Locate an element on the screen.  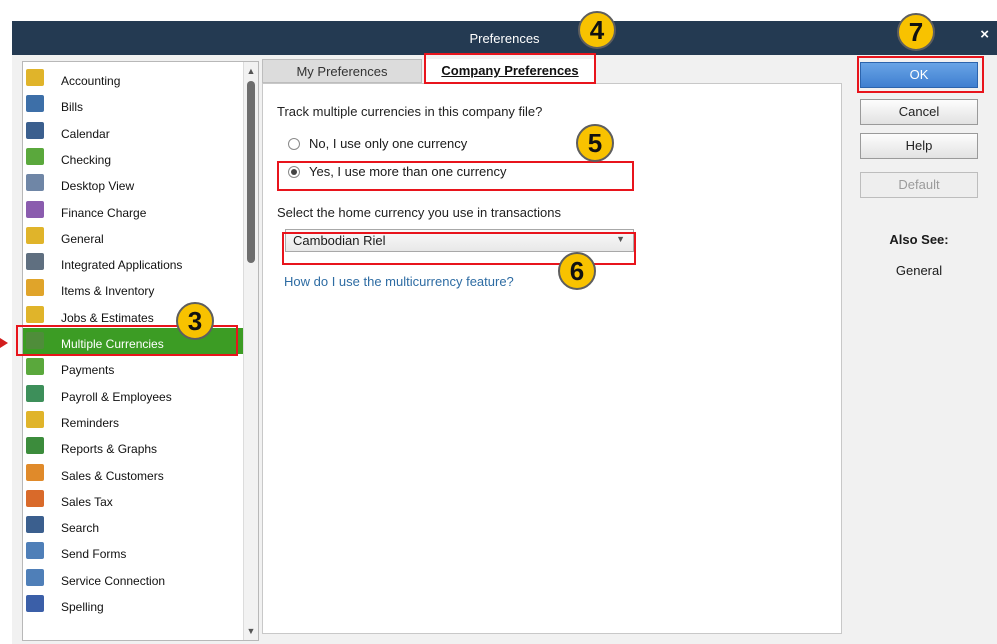
sidebar-item: Payments is located at coordinates (133, 367).